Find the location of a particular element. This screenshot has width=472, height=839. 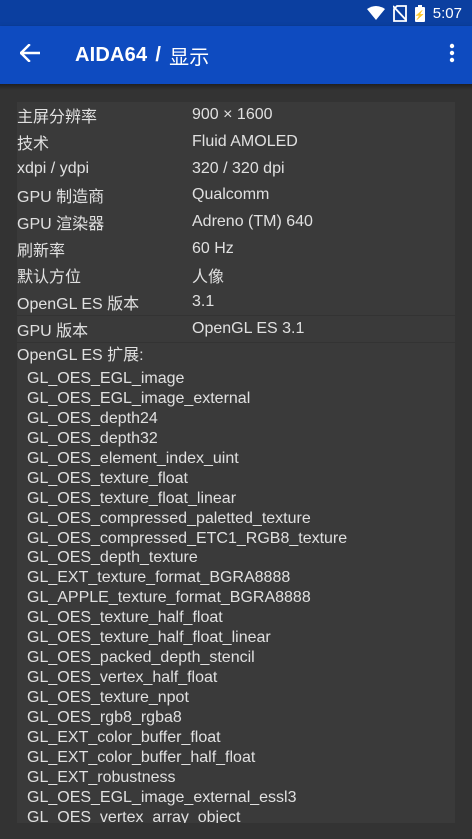

info-row: 主屏分辨率 900 × 1600 is located at coordinates (236, 115).